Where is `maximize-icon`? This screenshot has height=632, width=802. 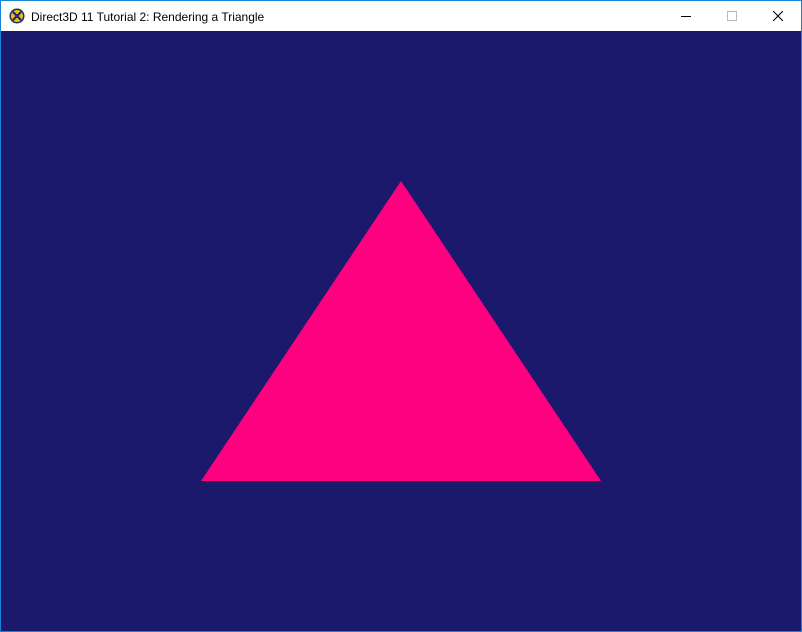
maximize-icon is located at coordinates (732, 16).